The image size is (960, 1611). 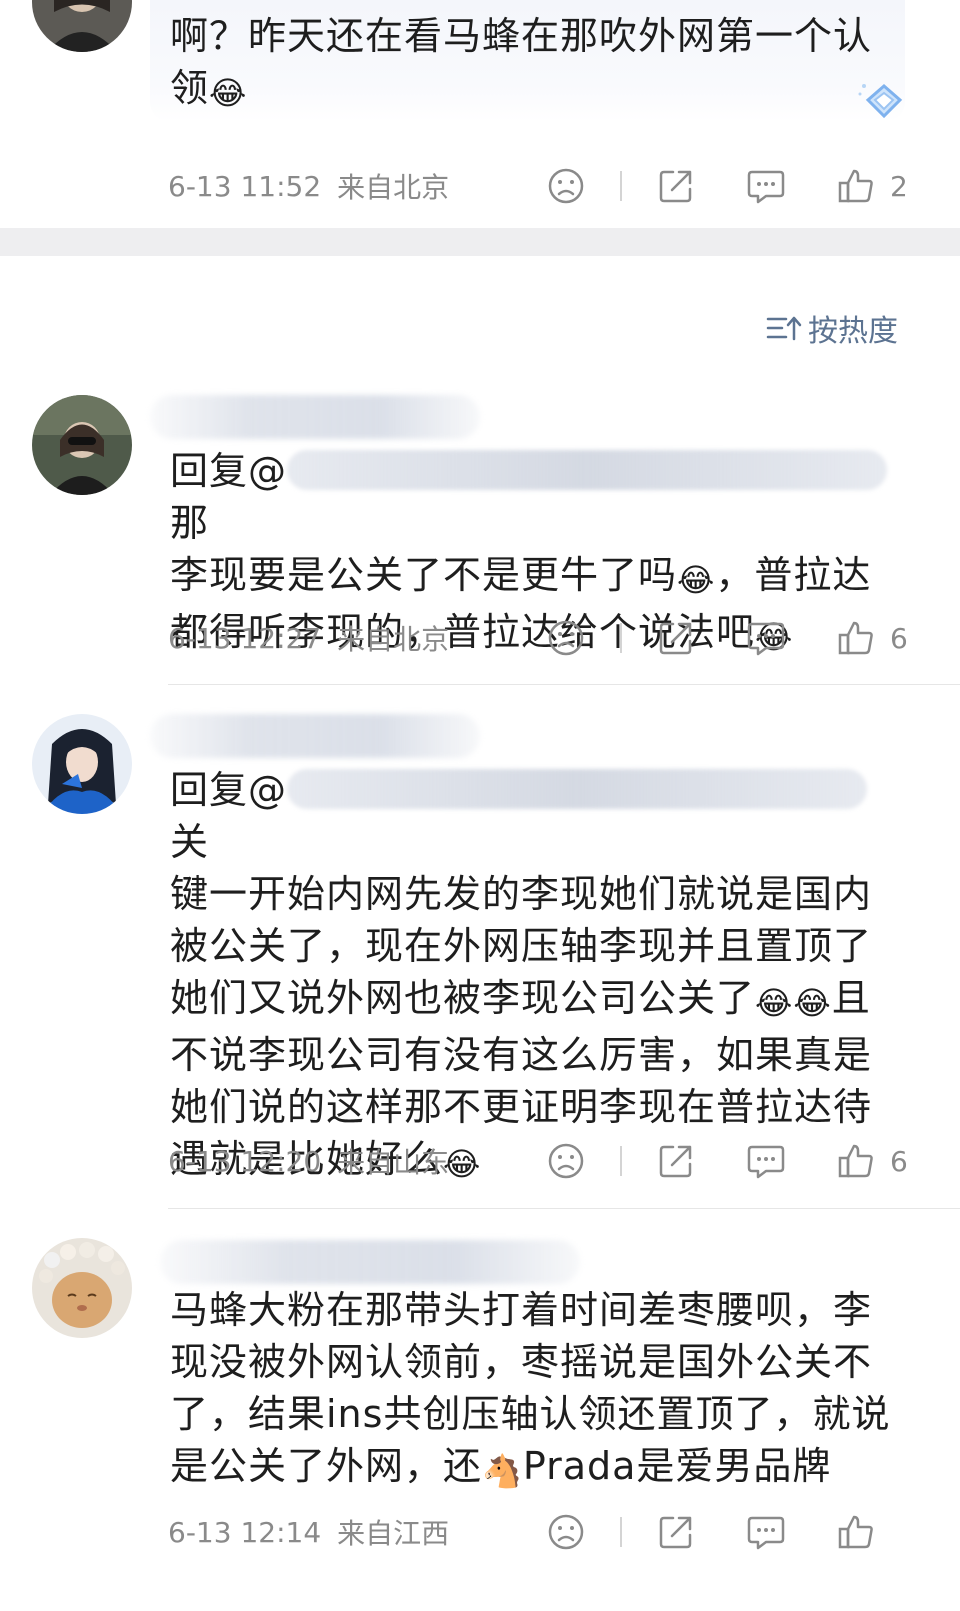 I want to click on timestamp: 6-13 11:52, so click(x=245, y=186).